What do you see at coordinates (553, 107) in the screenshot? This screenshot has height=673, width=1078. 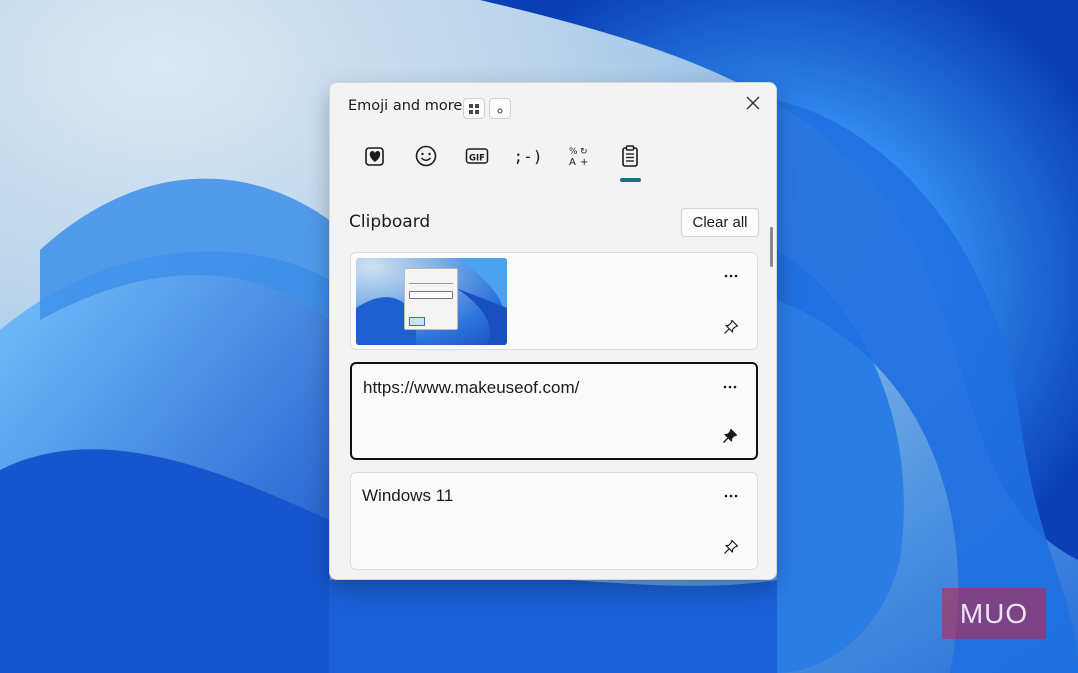 I see `titlebar: Emoji and more` at bounding box center [553, 107].